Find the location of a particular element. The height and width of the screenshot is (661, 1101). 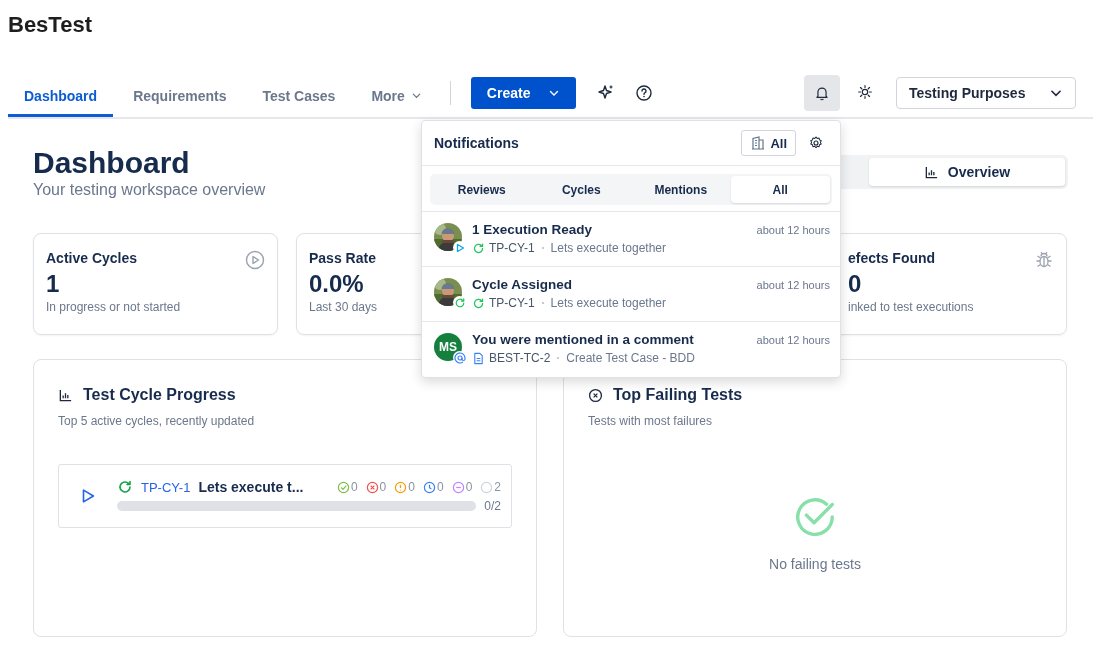

at-sign-icon is located at coordinates (459, 357).